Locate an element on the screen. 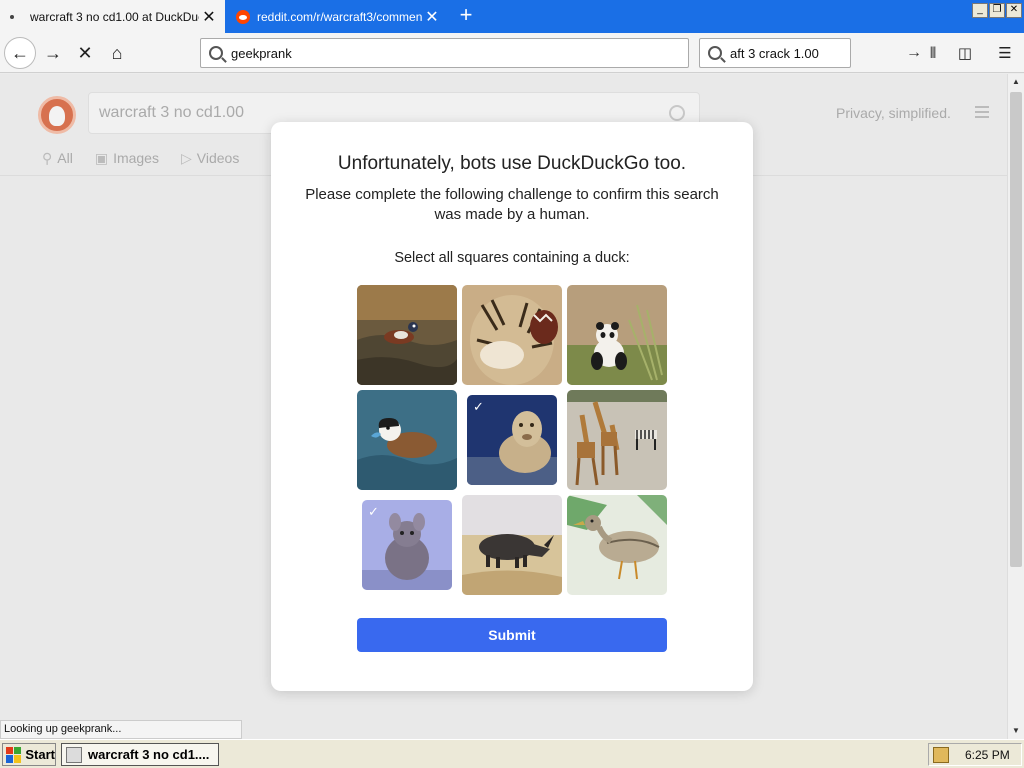 This screenshot has width=1024, height=768. tab-duckduckgo: warcraft 3 no cd1.00 at DuckDuckGo ✕ is located at coordinates (112, 16).